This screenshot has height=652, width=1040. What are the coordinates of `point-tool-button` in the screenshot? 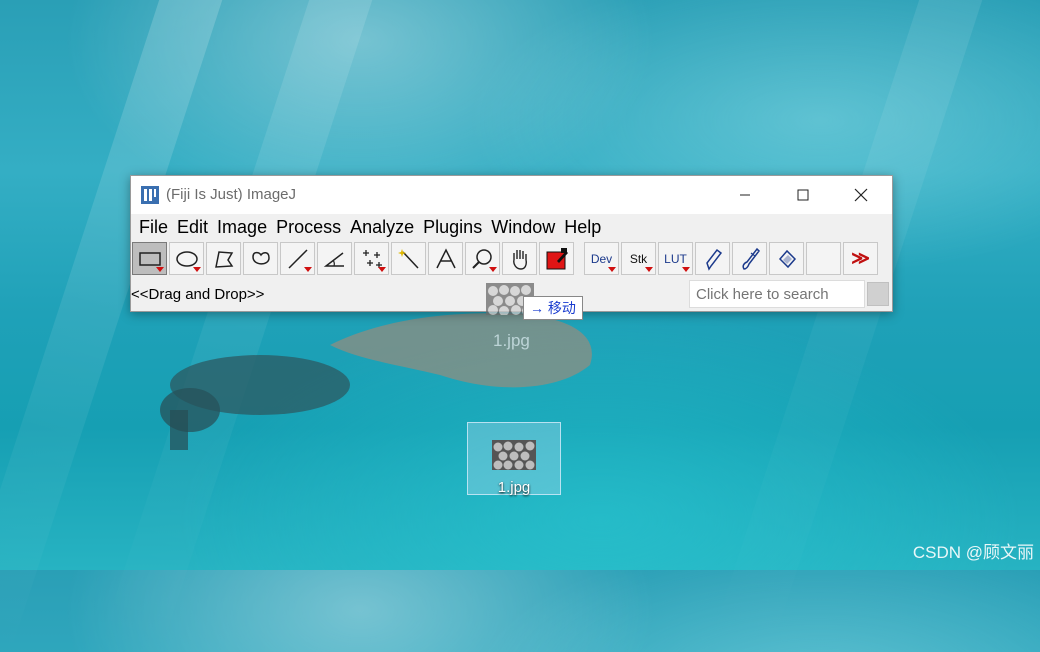 It's located at (371, 258).